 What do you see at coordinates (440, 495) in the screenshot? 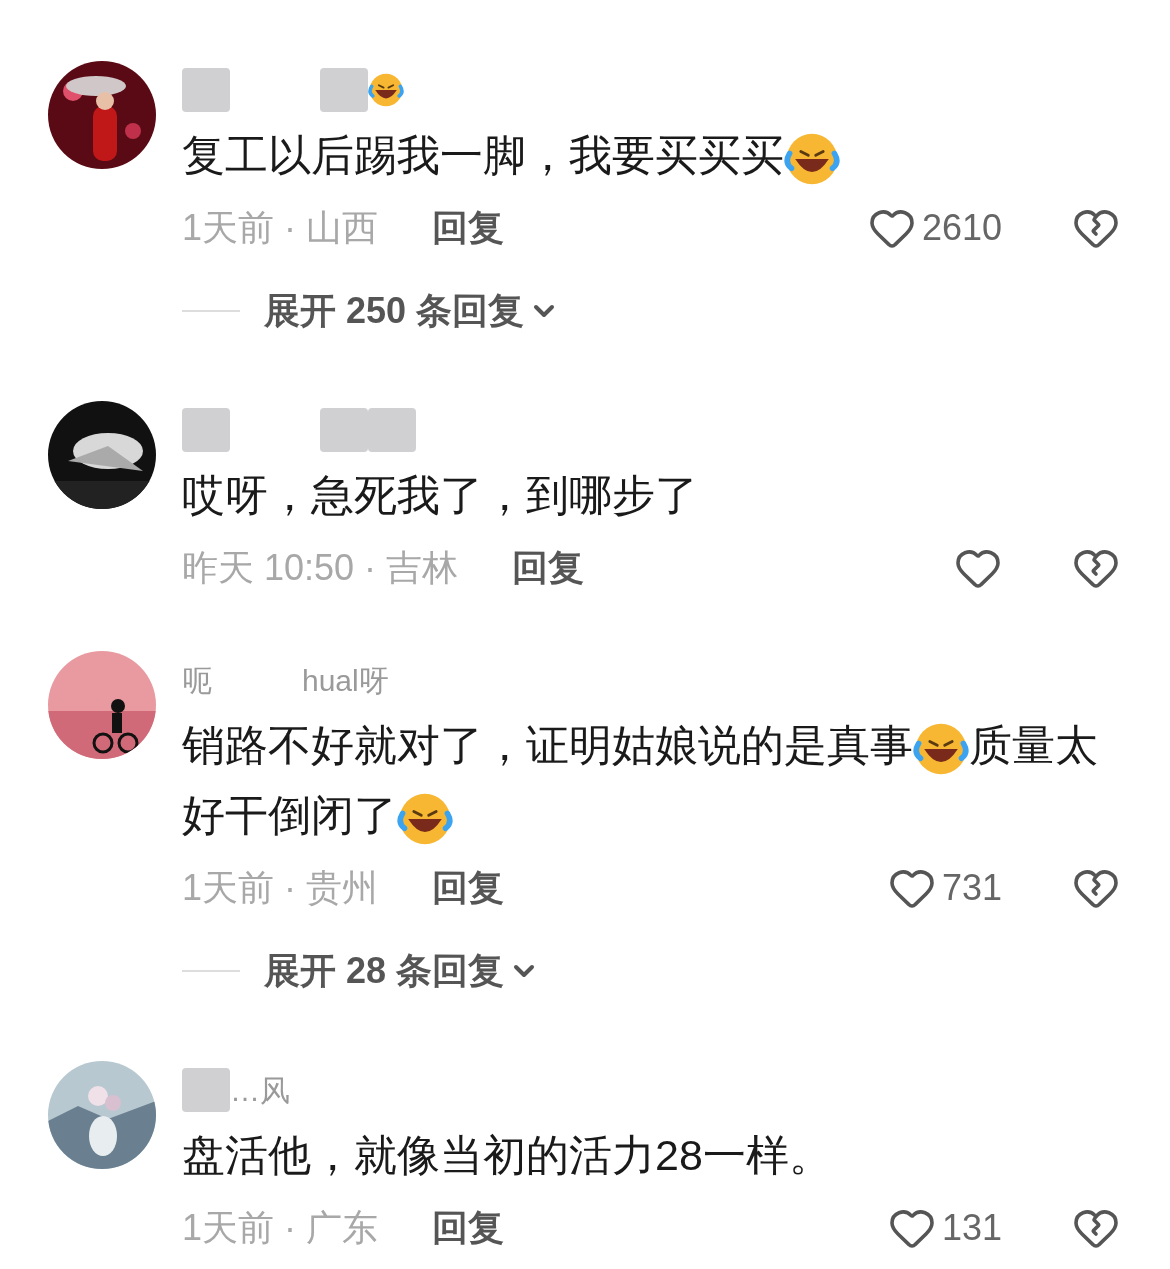
I see `comment-text: 哎呀，急死我了，到哪步了` at bounding box center [440, 495].